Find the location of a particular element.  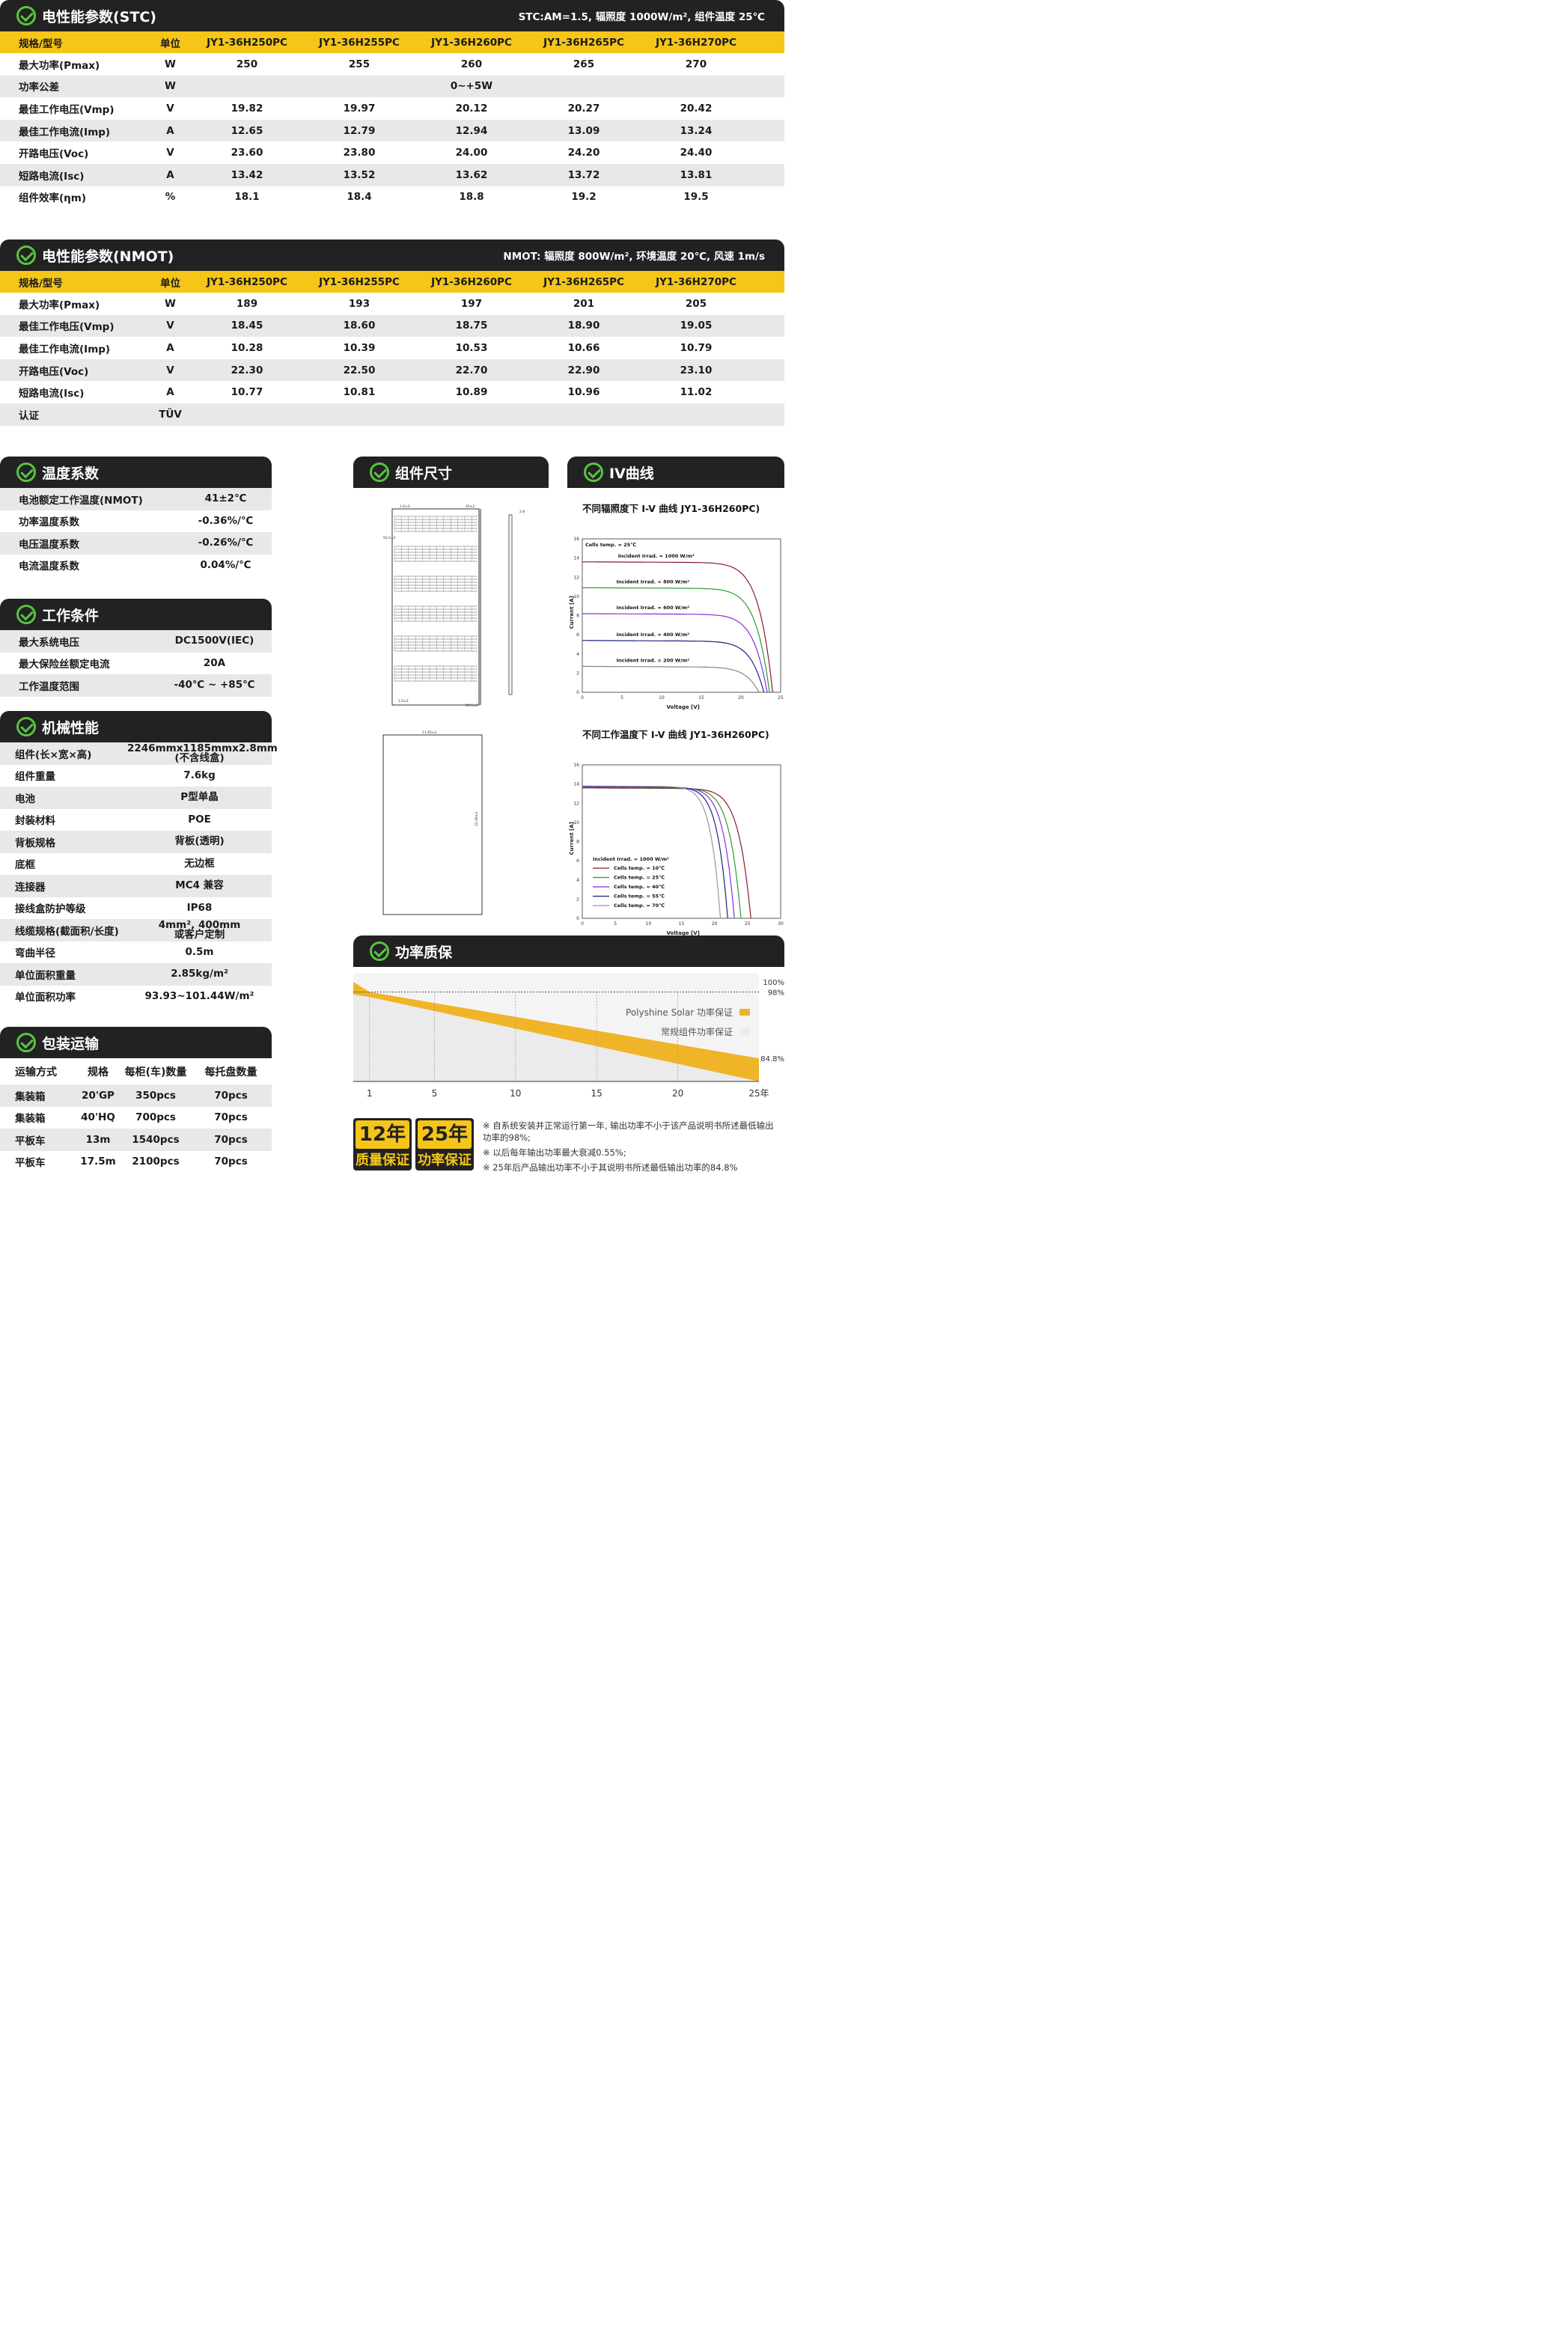

pack-header: 包装运输 is located at coordinates (136, 1042).